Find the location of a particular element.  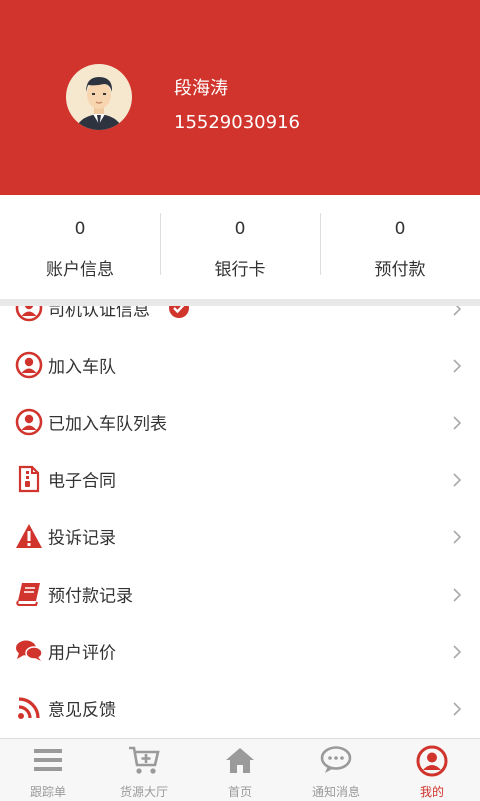

menu-item-label: 电子合同 is located at coordinates (82, 481).